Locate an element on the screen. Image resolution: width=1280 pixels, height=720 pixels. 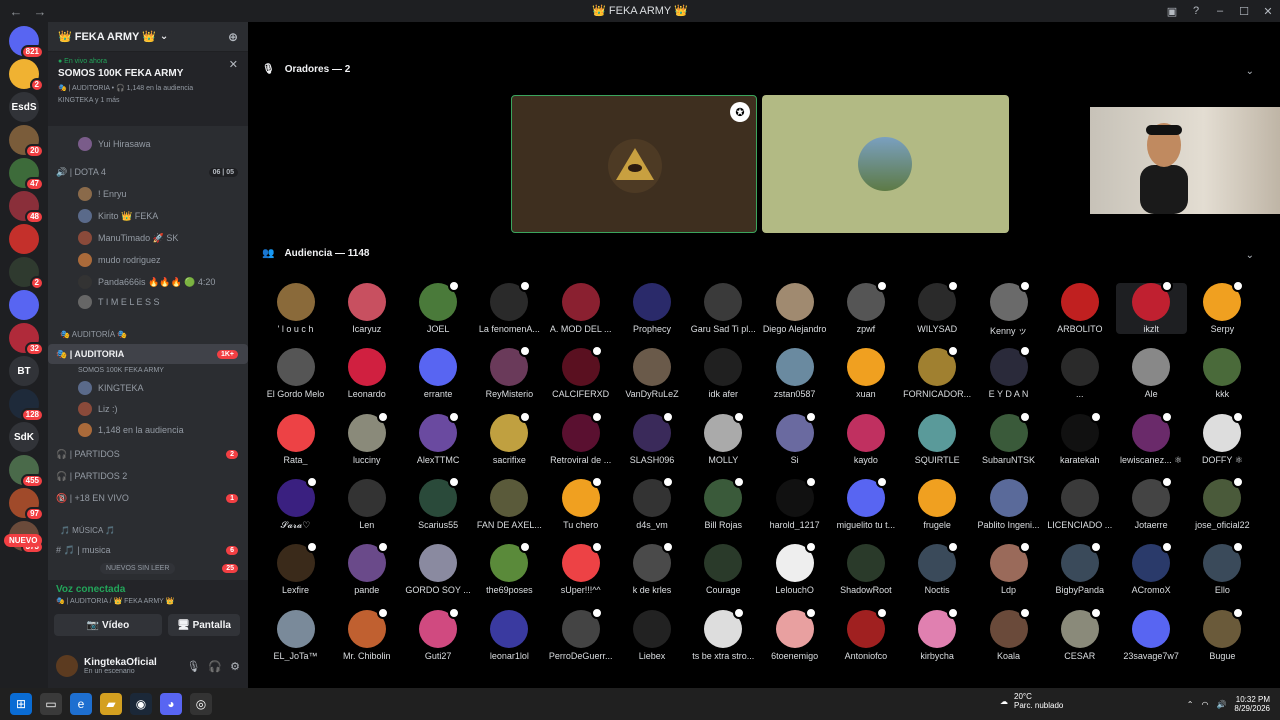
inbox-icon: ▣ is located at coordinates (1172, 11).